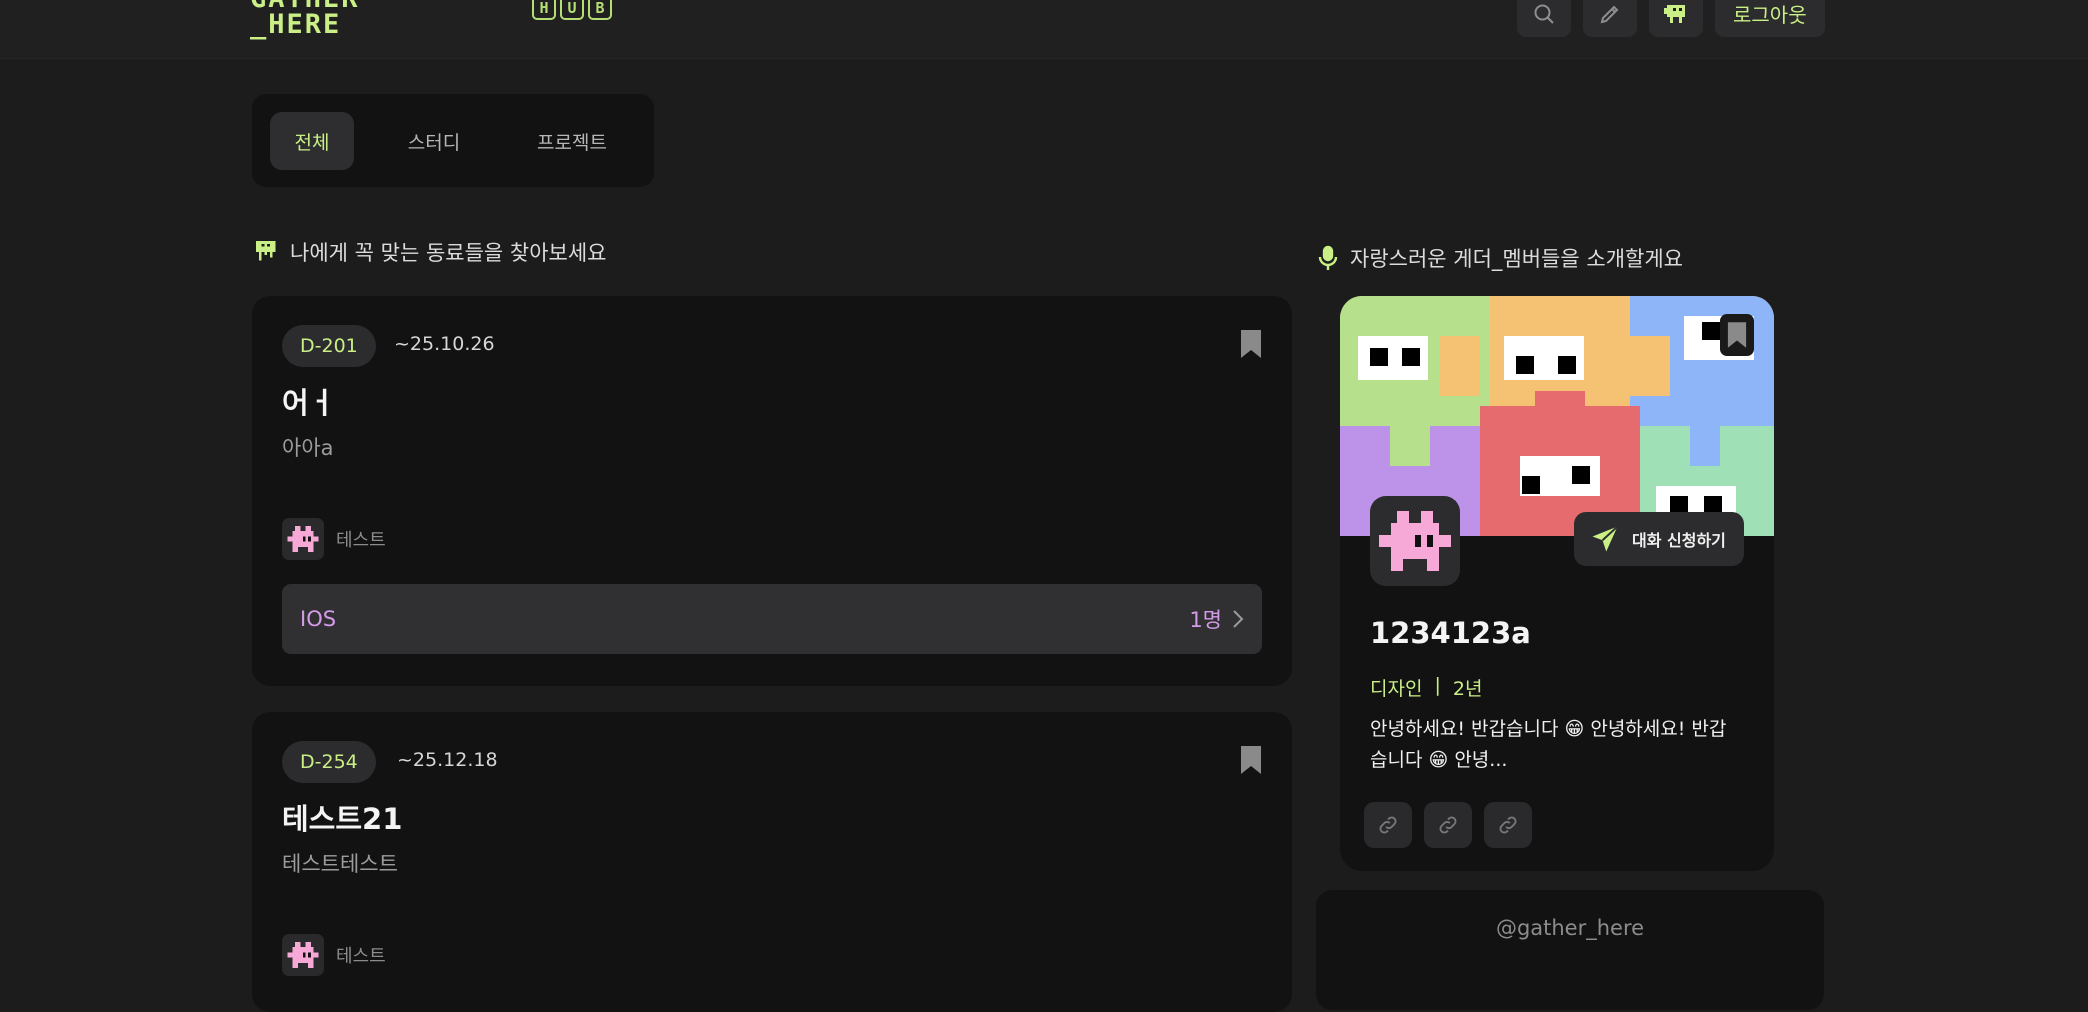 This screenshot has height=1012, width=2088. Describe the element at coordinates (312, 141) in the screenshot. I see `tab-all: 전체` at that location.